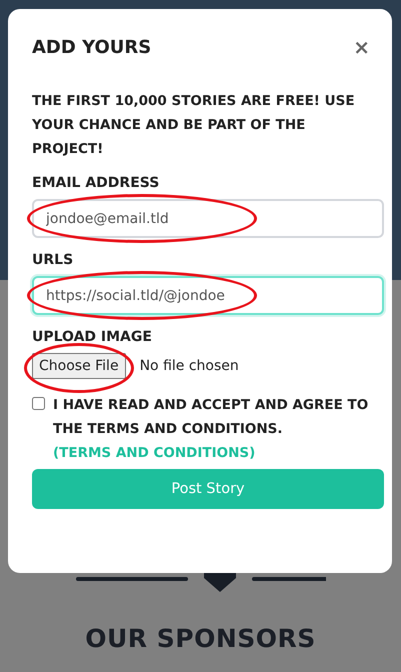 Image resolution: width=401 pixels, height=672 pixels. What do you see at coordinates (53, 260) in the screenshot?
I see `field-label: URLS` at bounding box center [53, 260].